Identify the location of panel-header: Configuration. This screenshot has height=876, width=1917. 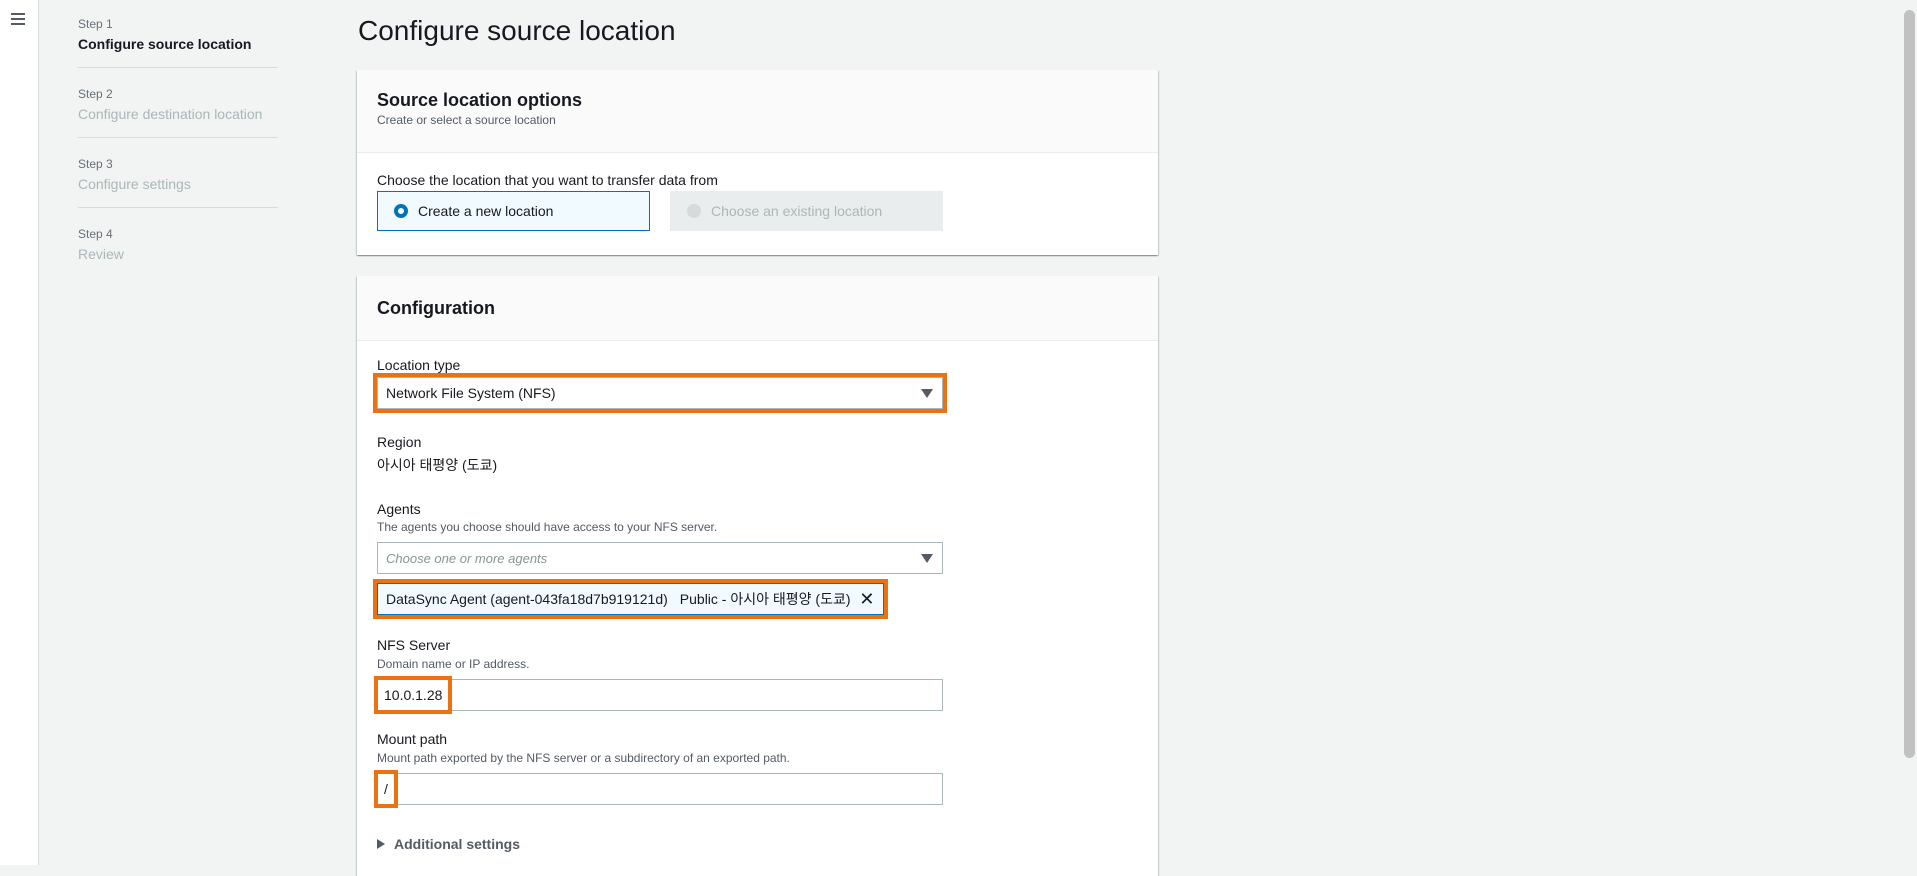
(757, 308).